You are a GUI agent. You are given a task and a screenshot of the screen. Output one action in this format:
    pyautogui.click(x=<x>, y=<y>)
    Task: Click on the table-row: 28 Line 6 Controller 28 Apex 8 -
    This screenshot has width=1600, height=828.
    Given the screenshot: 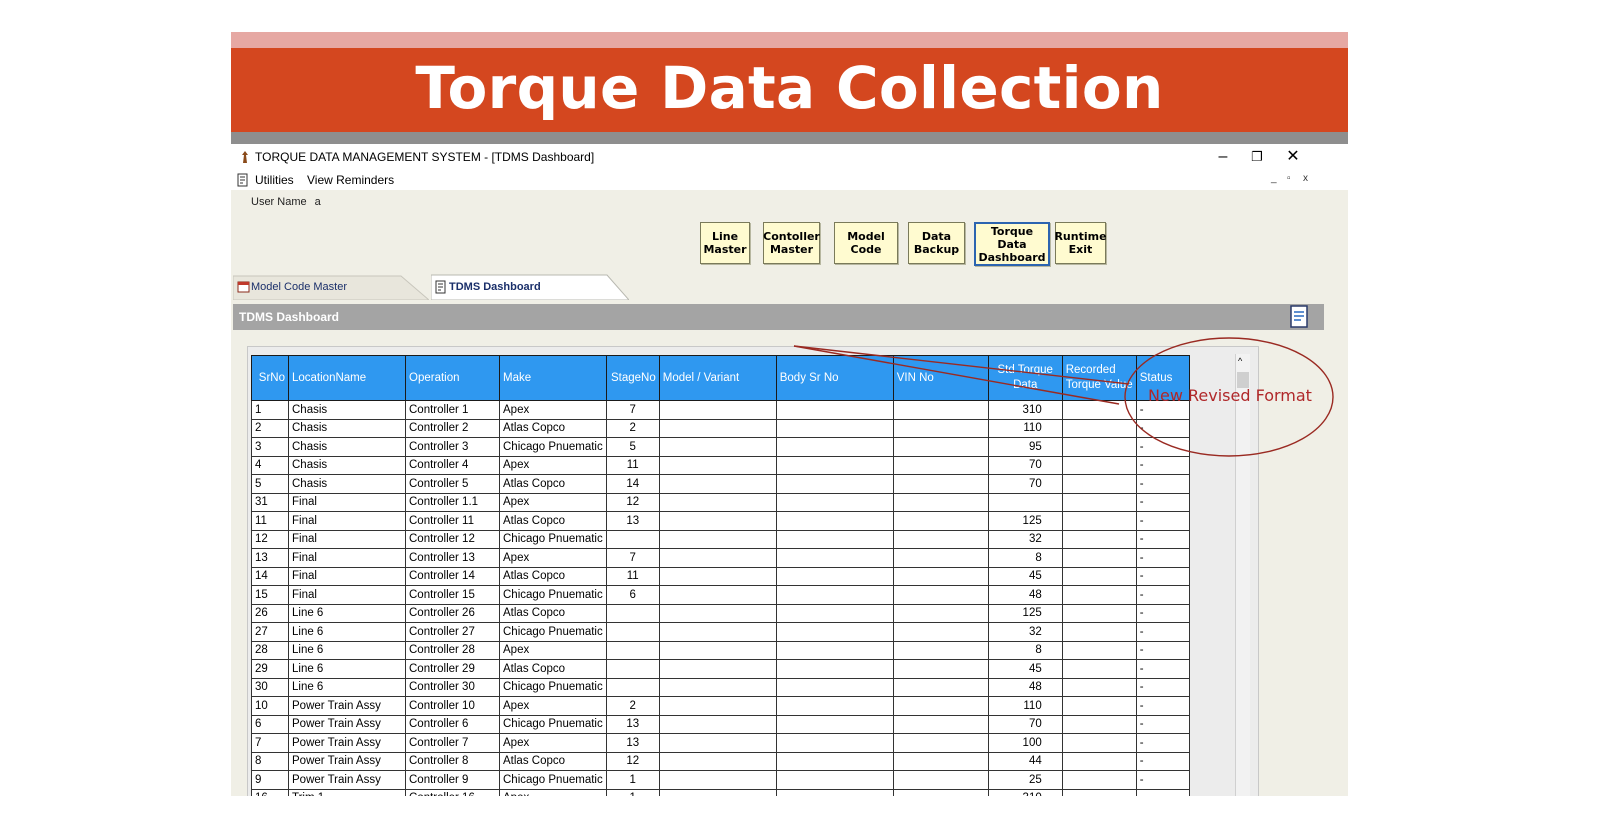 What is the action you would take?
    pyautogui.click(x=720, y=650)
    